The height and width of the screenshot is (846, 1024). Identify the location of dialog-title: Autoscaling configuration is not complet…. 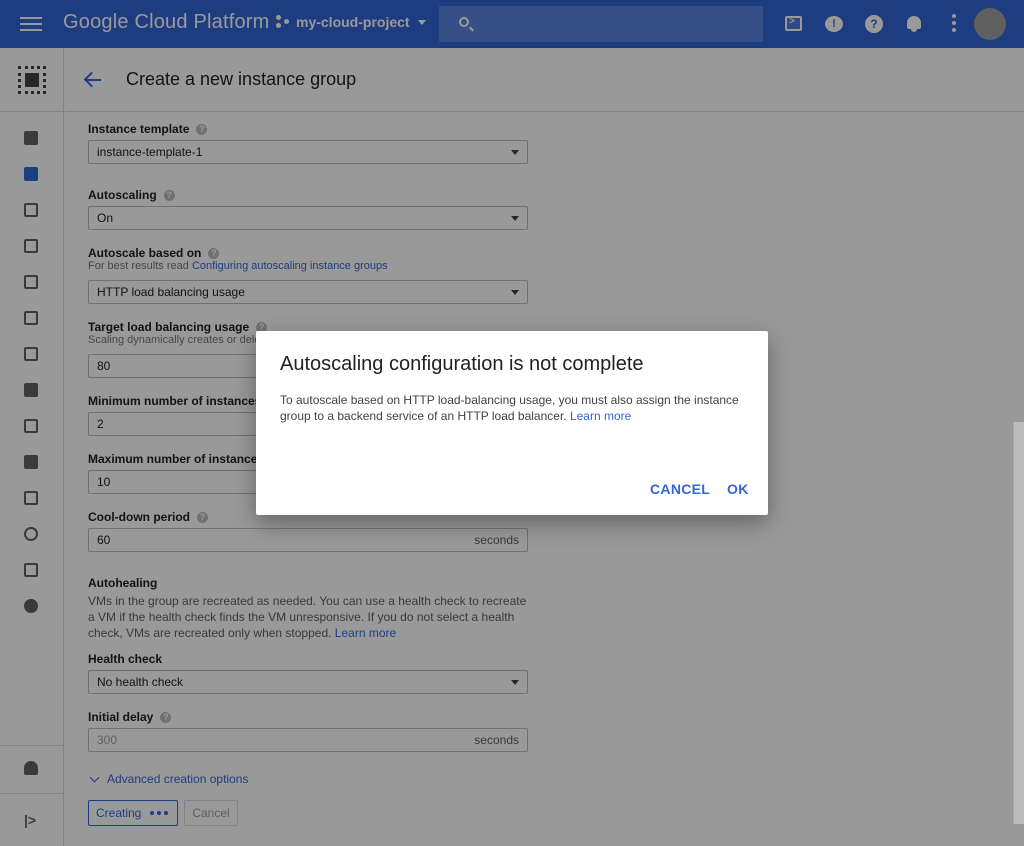
(462, 364).